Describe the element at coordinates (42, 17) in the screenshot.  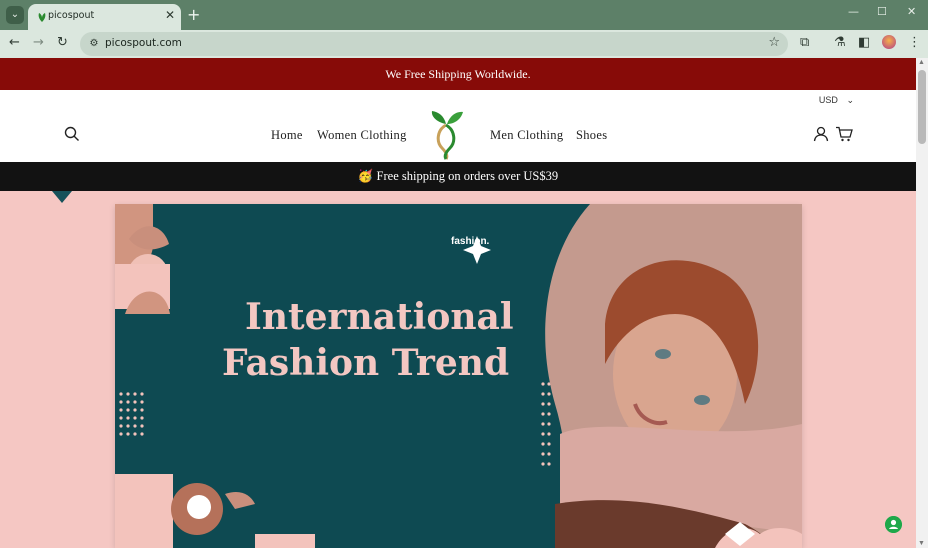
I see `site-favicon-icon` at that location.